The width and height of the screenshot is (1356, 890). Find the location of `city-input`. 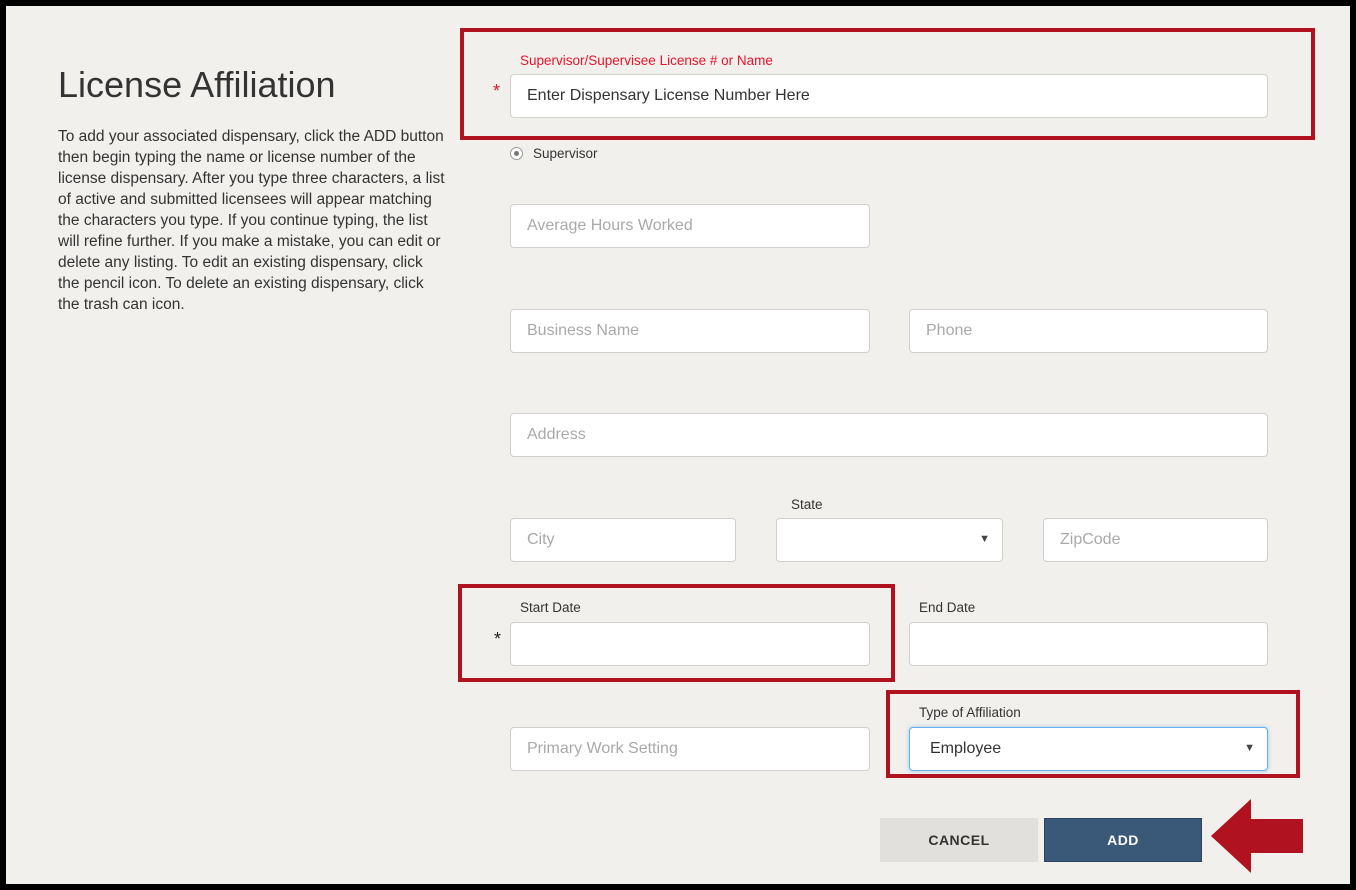

city-input is located at coordinates (623, 540).